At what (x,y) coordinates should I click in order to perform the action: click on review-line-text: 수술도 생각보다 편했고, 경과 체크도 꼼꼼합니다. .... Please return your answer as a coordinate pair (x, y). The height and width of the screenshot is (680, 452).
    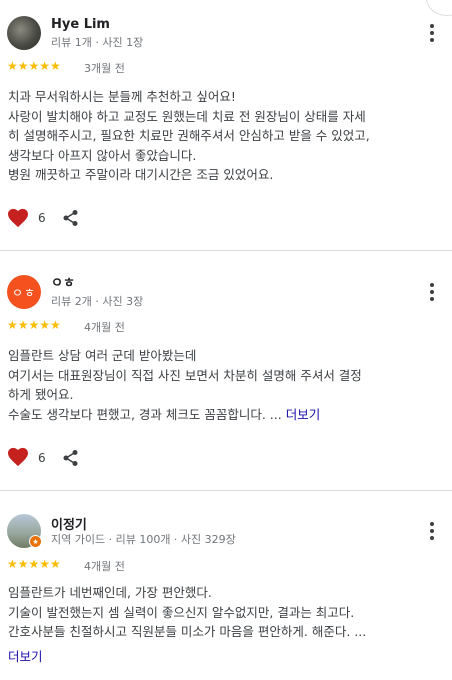
    Looking at the image, I should click on (145, 414).